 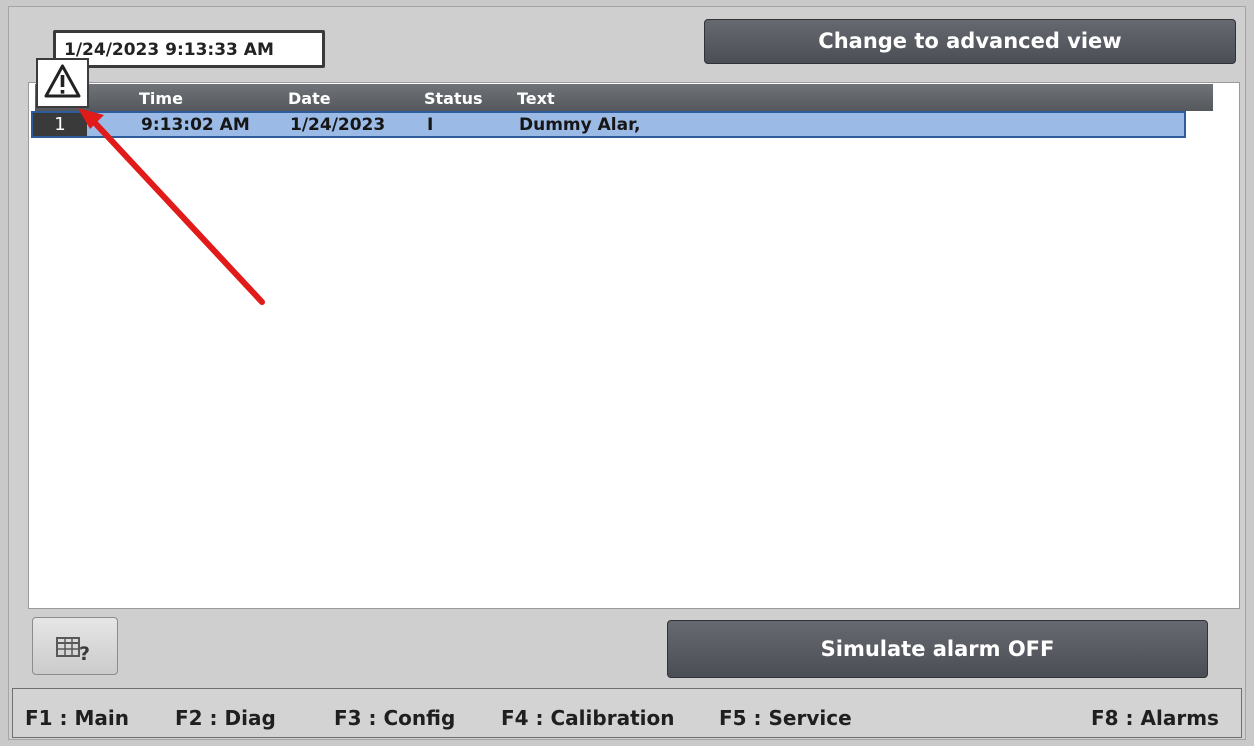 I want to click on warning-triangle-icon, so click(x=62, y=81).